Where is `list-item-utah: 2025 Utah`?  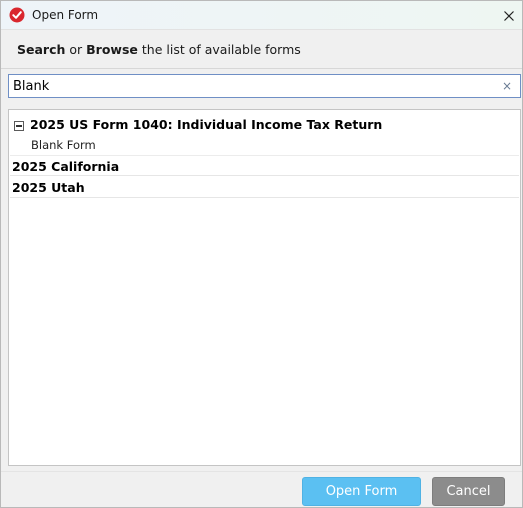
list-item-utah: 2025 Utah is located at coordinates (264, 187).